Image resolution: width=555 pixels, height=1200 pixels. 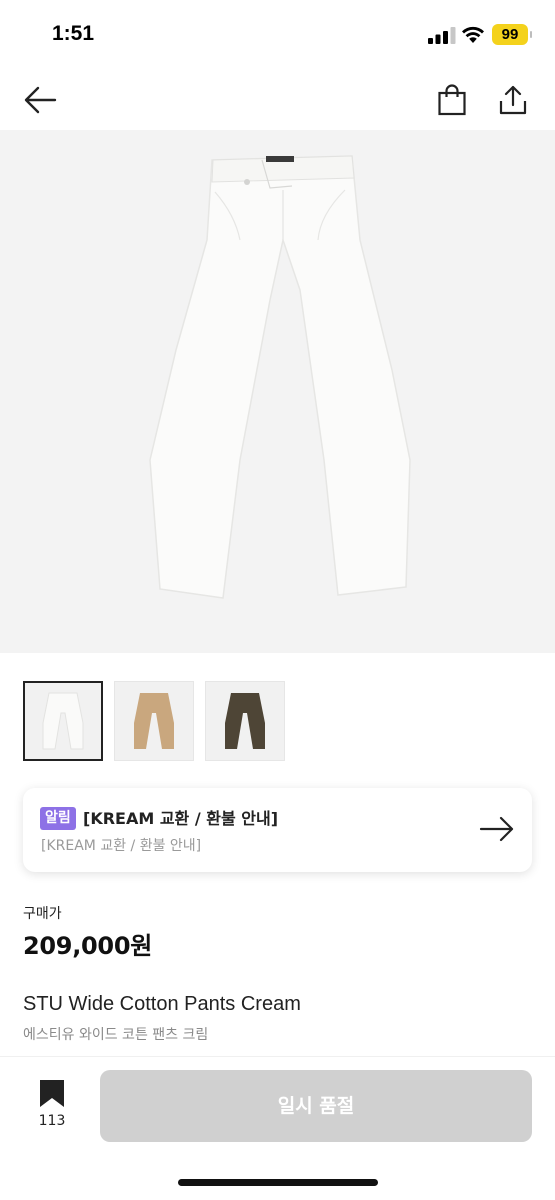 What do you see at coordinates (278, 1182) in the screenshot?
I see `home-indicator` at bounding box center [278, 1182].